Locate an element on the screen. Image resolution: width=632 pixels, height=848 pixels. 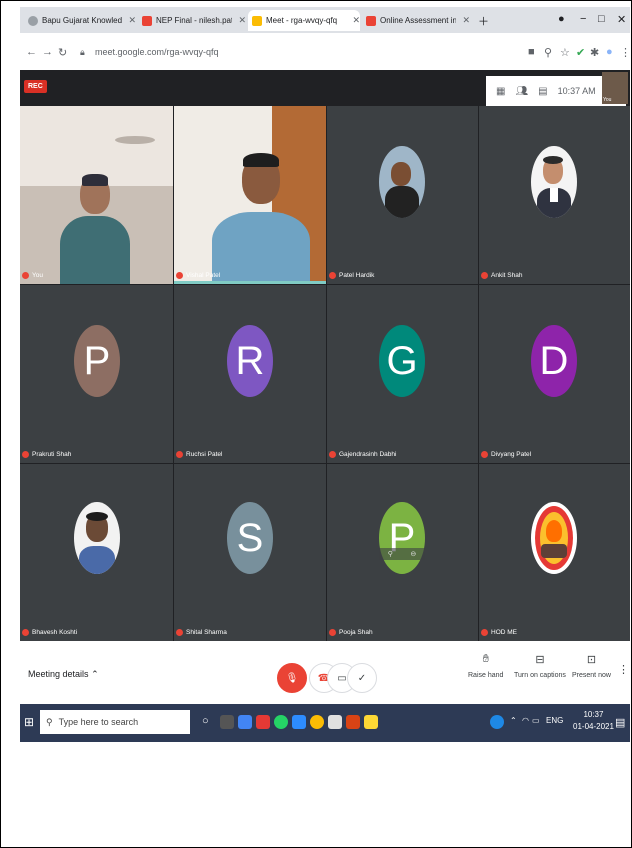
menu-icon: ⋮ is located at coordinates (625, 52).